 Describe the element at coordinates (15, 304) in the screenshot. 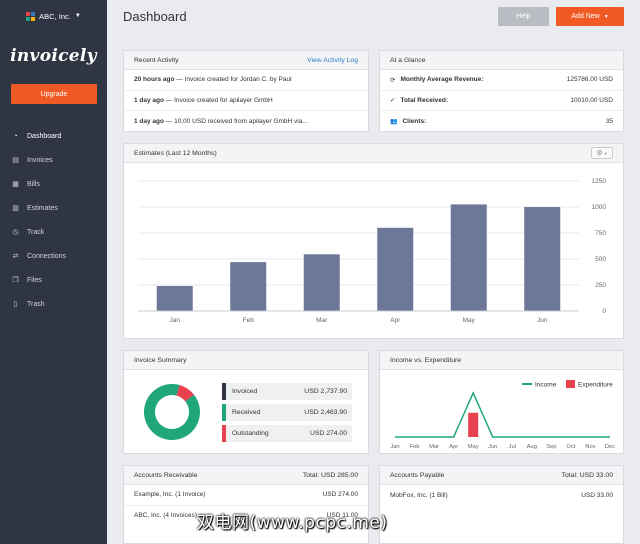

I see `trash-icon: ▯` at that location.